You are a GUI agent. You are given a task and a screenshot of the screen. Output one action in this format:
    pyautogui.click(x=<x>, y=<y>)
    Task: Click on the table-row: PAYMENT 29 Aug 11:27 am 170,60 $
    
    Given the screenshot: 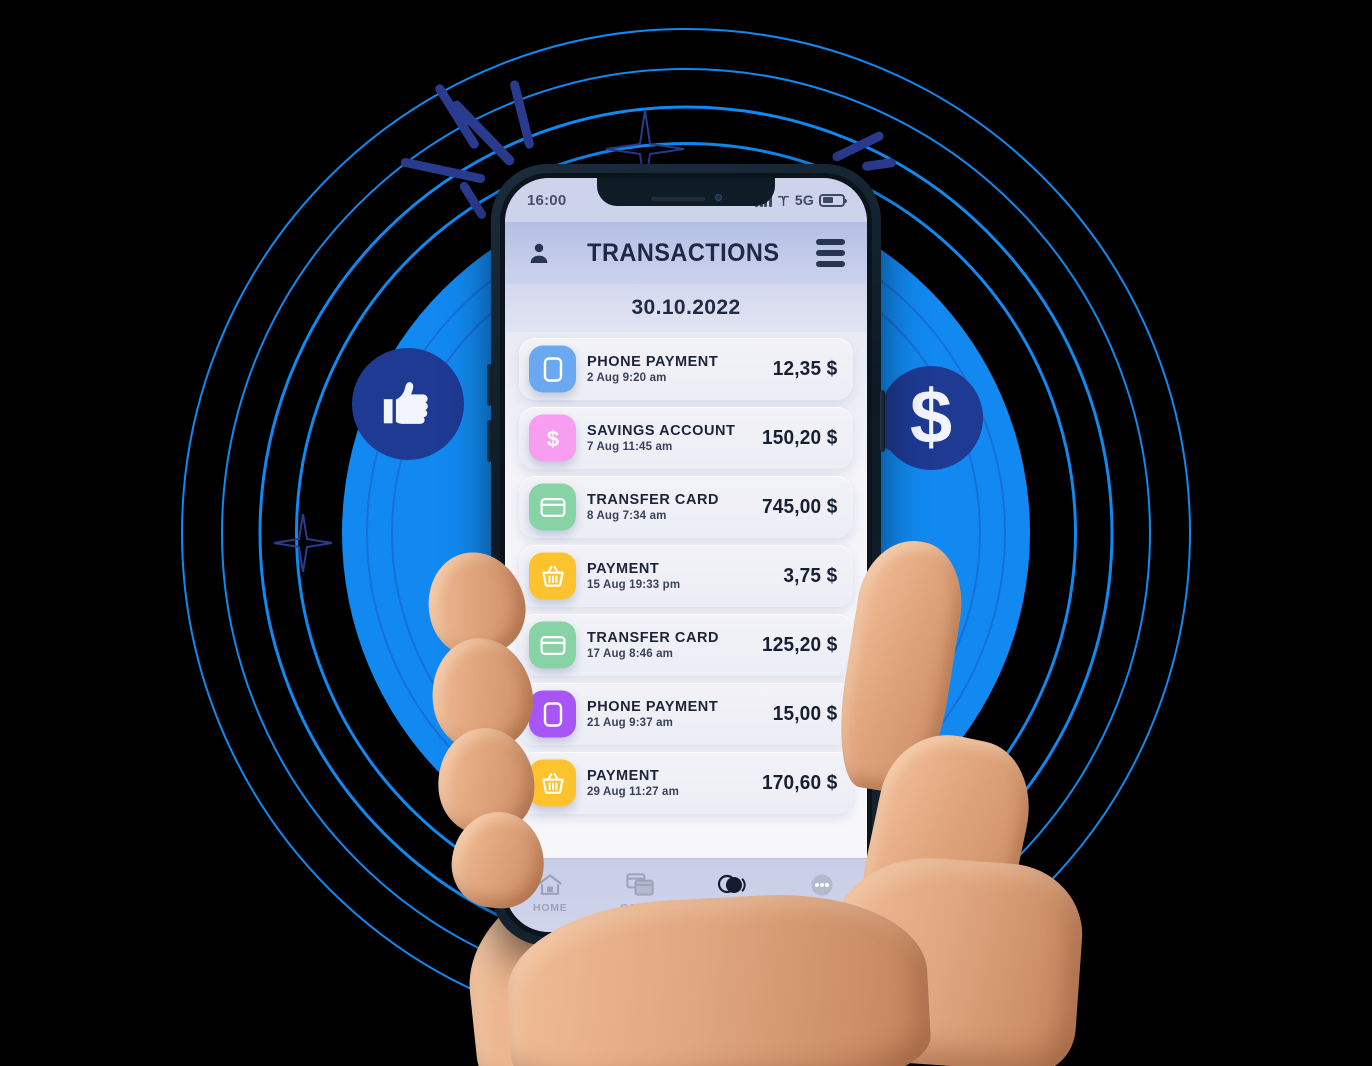 What is the action you would take?
    pyautogui.click(x=686, y=783)
    